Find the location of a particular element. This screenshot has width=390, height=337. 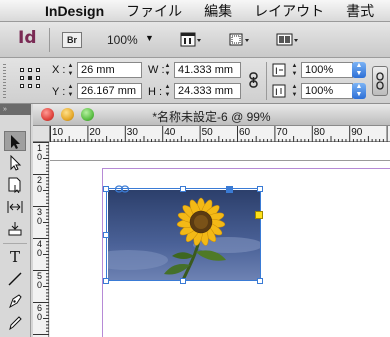

horizontal-ruler-label: 60 is located at coordinates (245, 132).